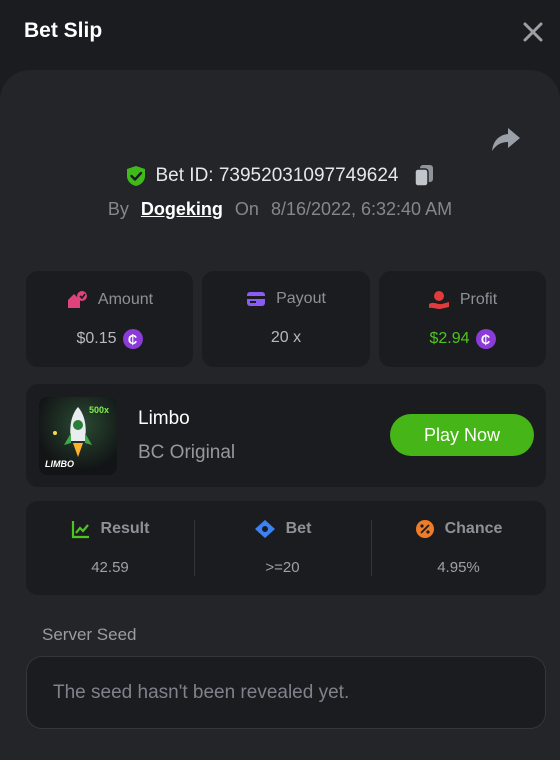  Describe the element at coordinates (77, 299) in the screenshot. I see `amount-icon` at that location.